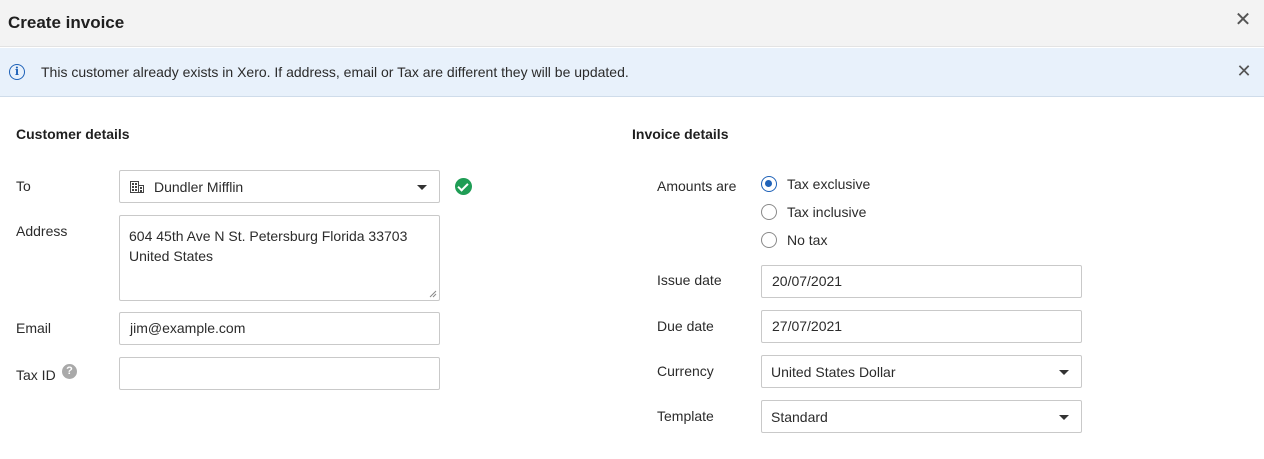  What do you see at coordinates (921, 326) in the screenshot?
I see `due-date-input: 27/07/2021` at bounding box center [921, 326].